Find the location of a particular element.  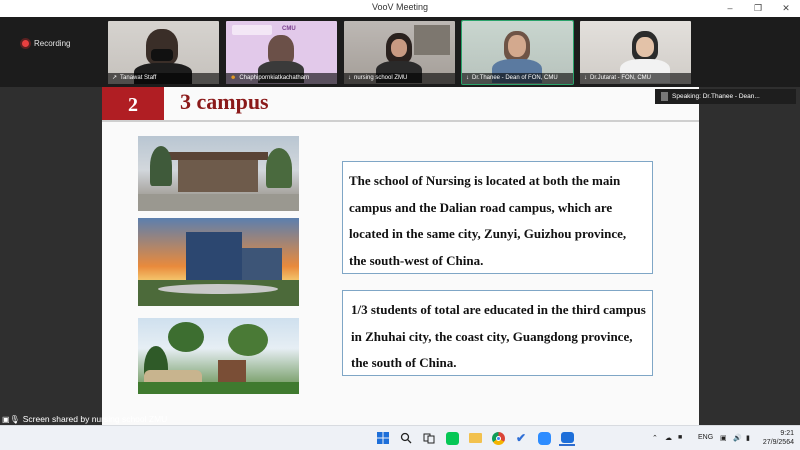

participant-tile-active: ↓ Dr.Thanee - Dean of FON, CMU is located at coordinates (517, 52).